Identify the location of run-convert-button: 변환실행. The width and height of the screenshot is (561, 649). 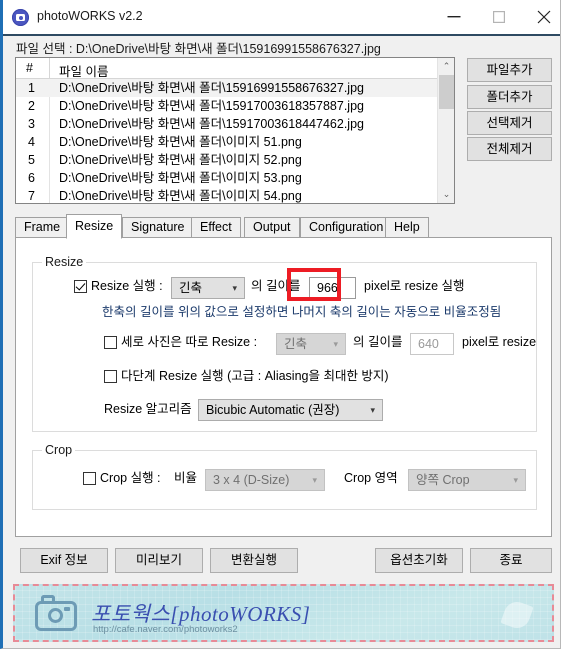
(254, 560).